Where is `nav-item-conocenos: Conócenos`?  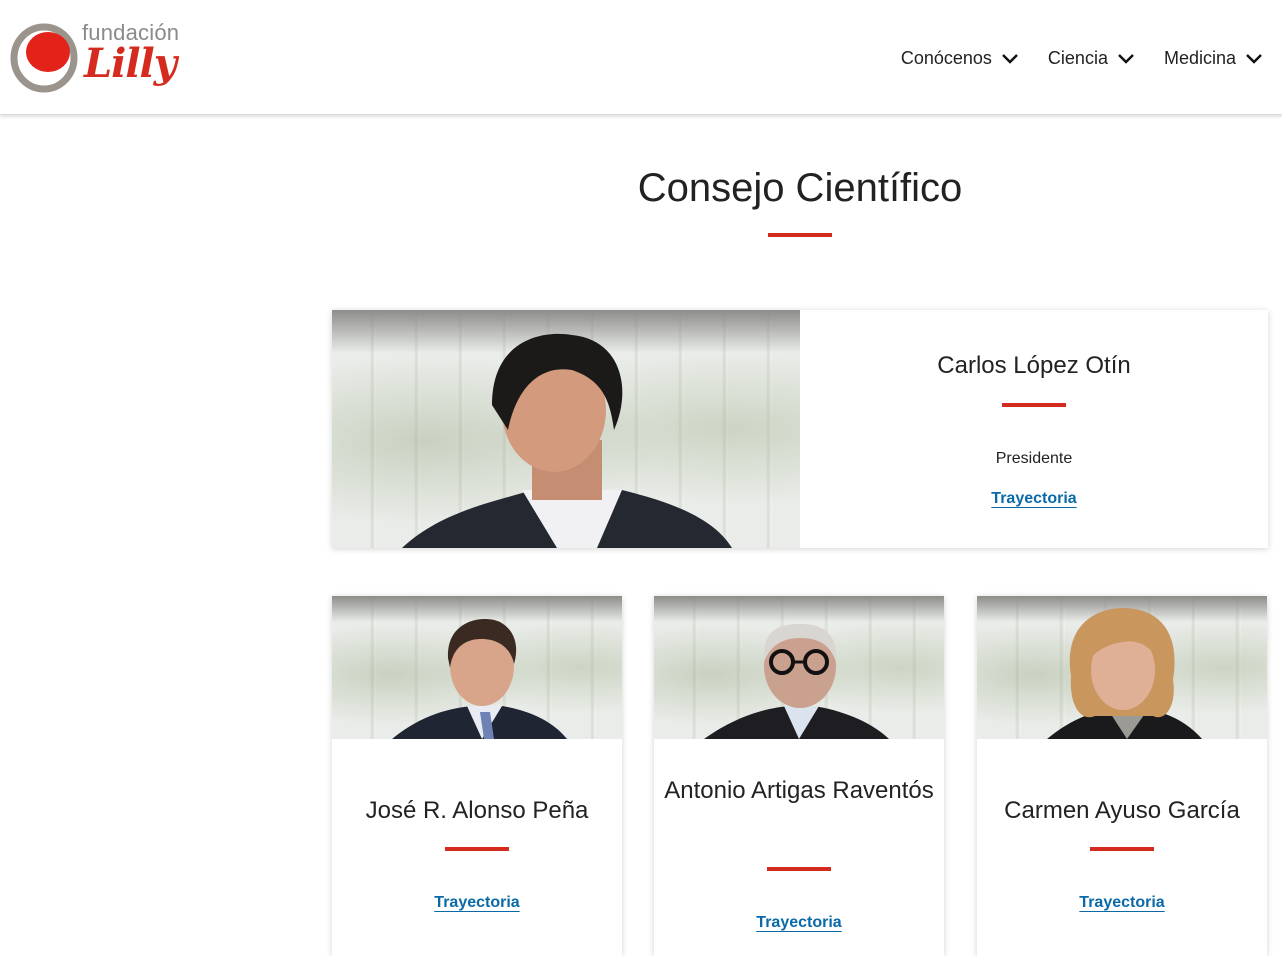 nav-item-conocenos: Conócenos is located at coordinates (959, 58).